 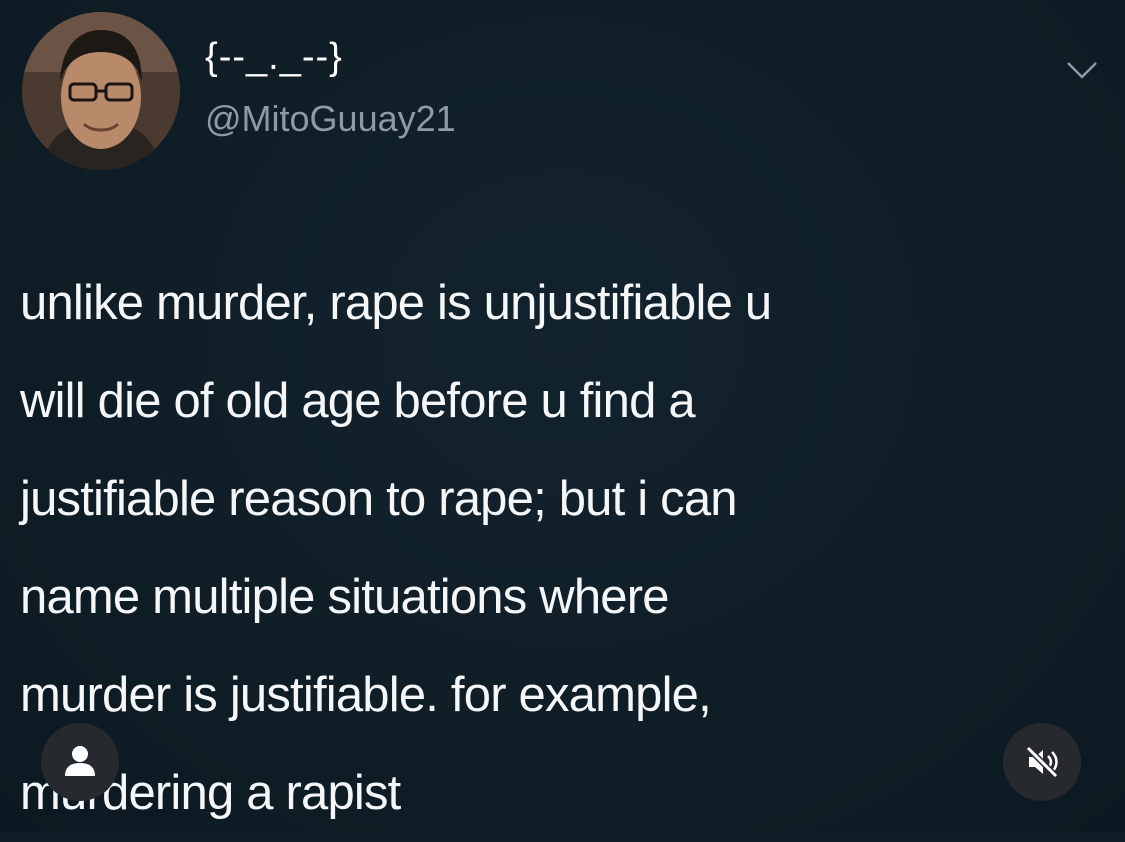 I want to click on avatar-photo, so click(x=101, y=91).